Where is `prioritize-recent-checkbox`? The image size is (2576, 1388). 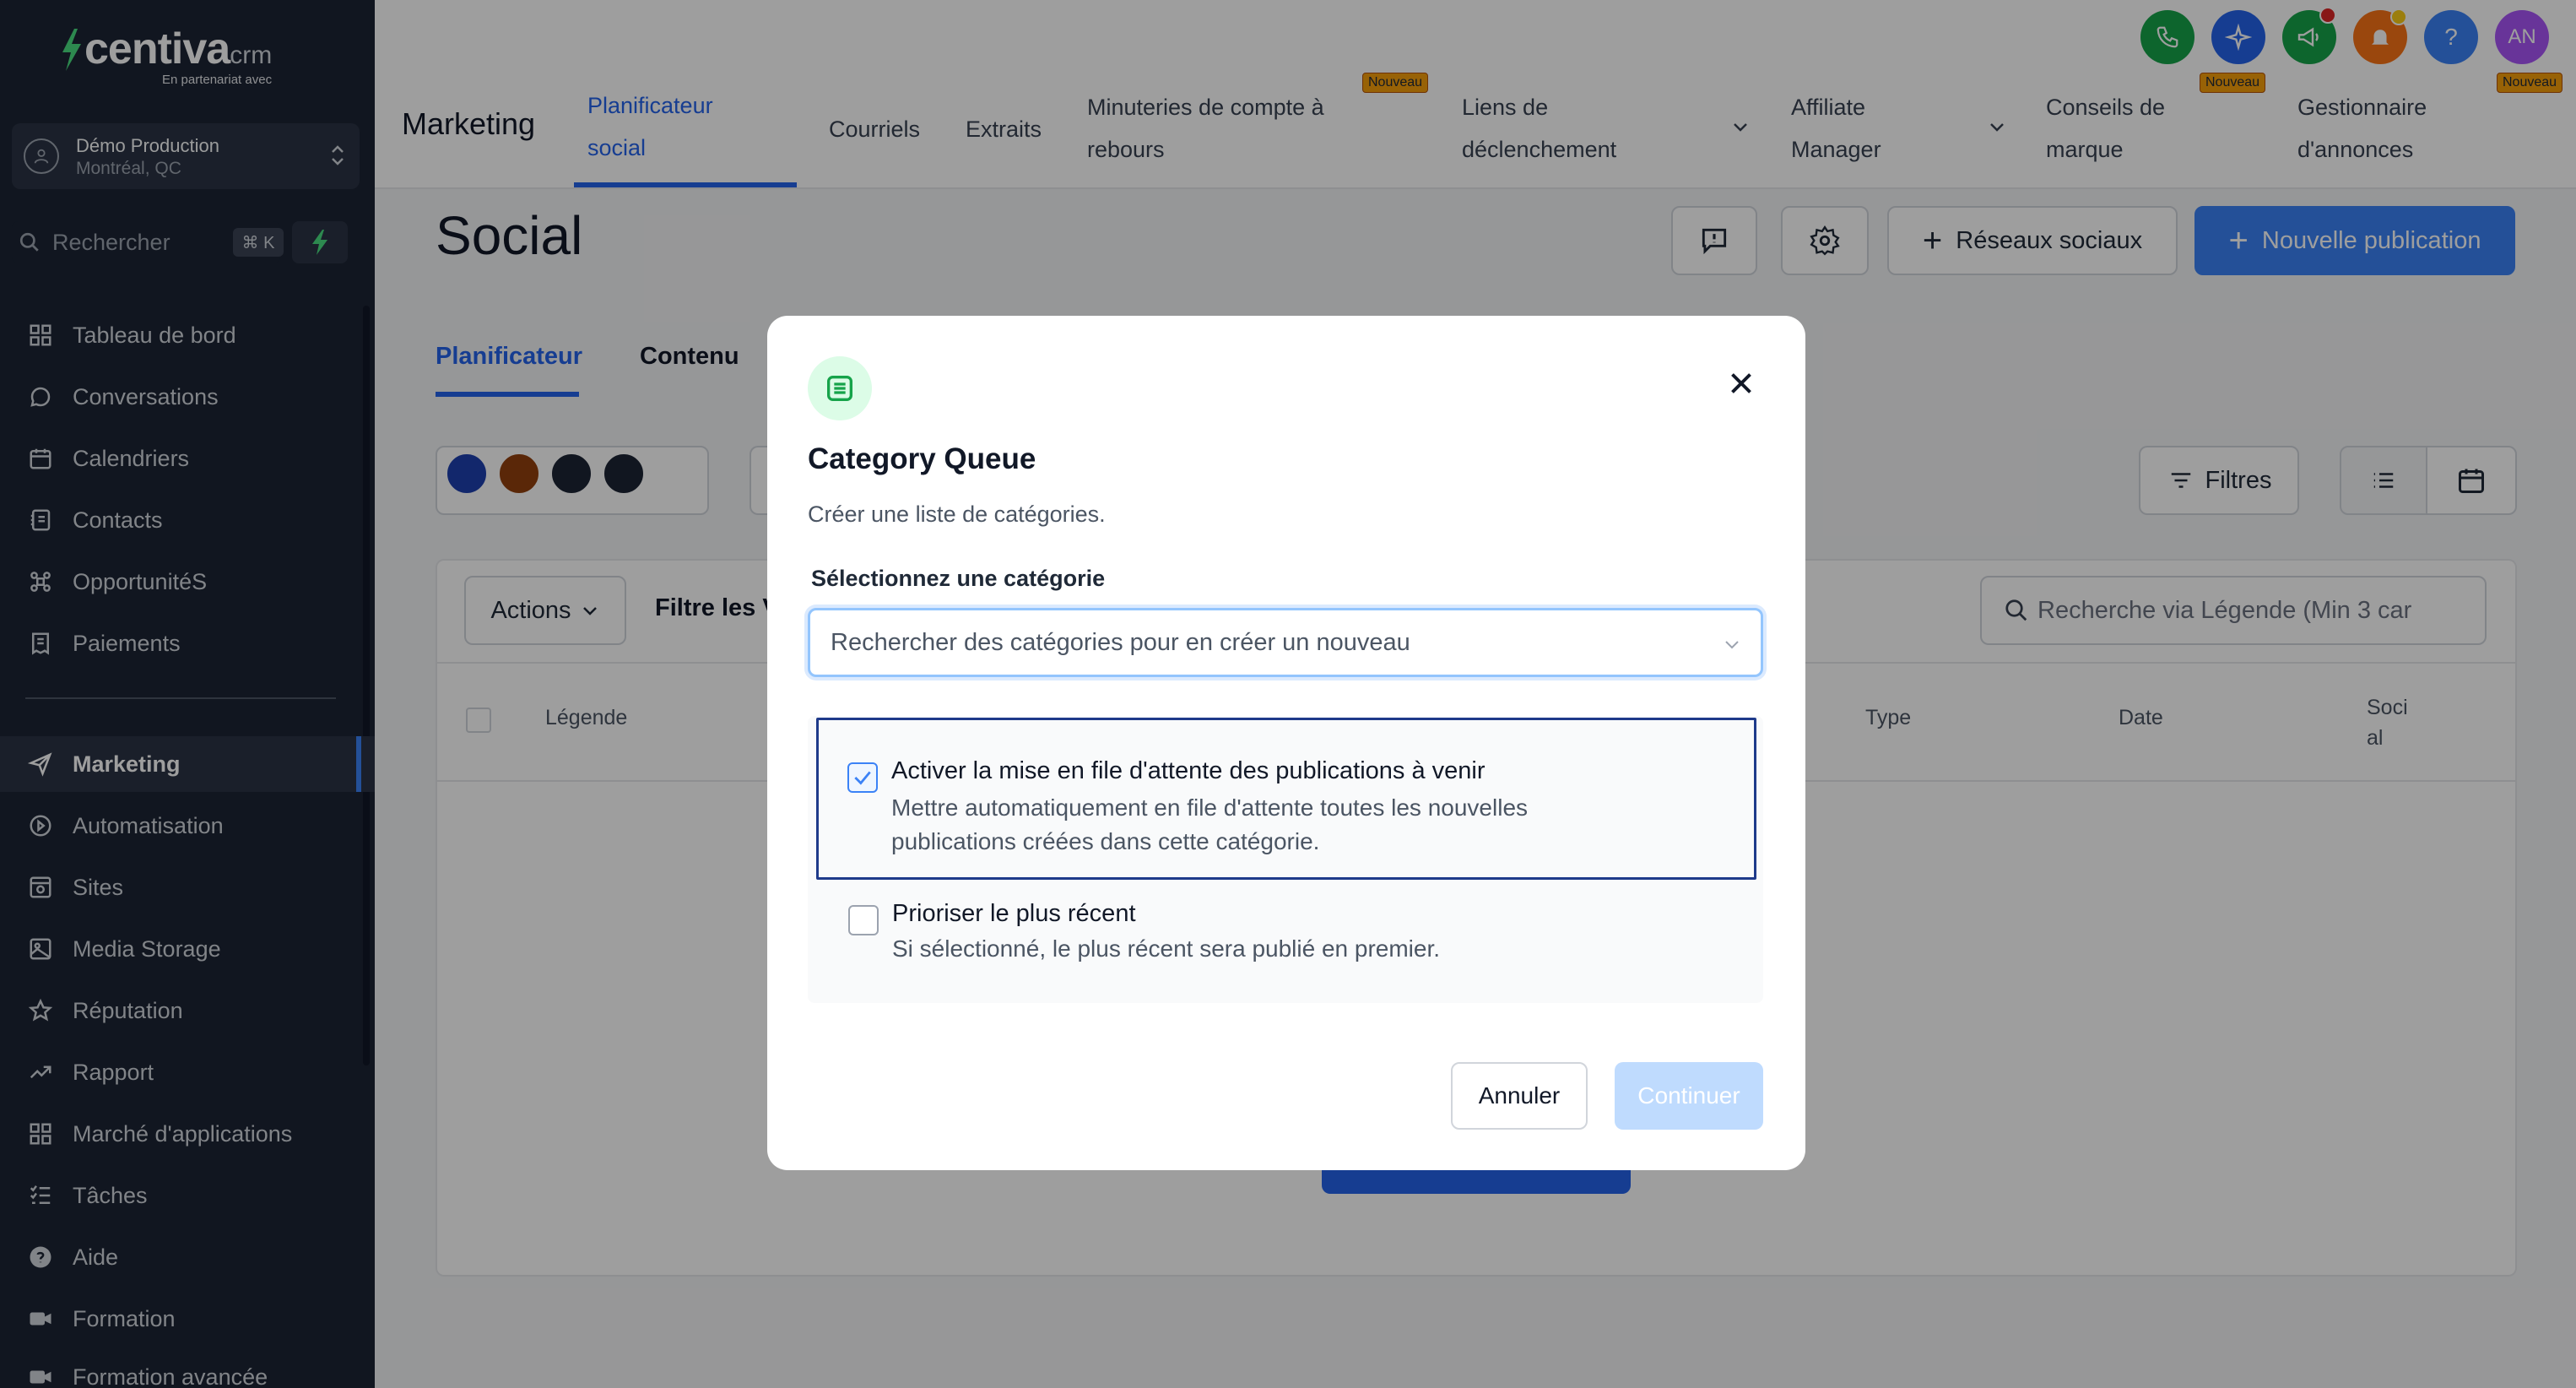 prioritize-recent-checkbox is located at coordinates (863, 920).